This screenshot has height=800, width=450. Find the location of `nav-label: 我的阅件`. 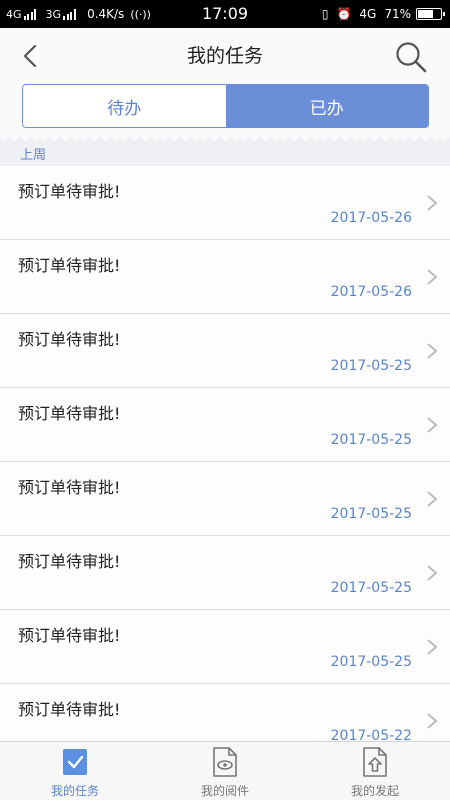

nav-label: 我的阅件 is located at coordinates (224, 791).